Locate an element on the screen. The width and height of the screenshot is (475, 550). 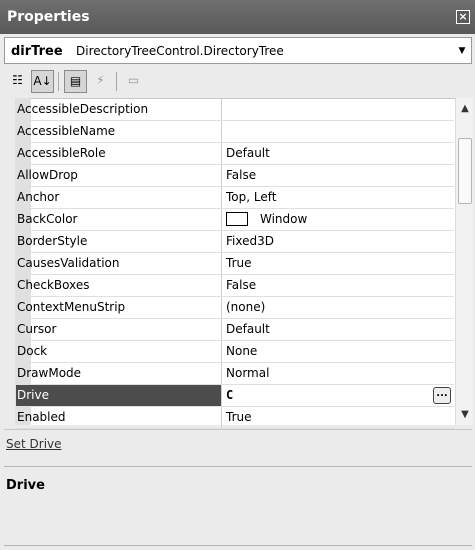
property-pages-icon: ▭ is located at coordinates (133, 81).